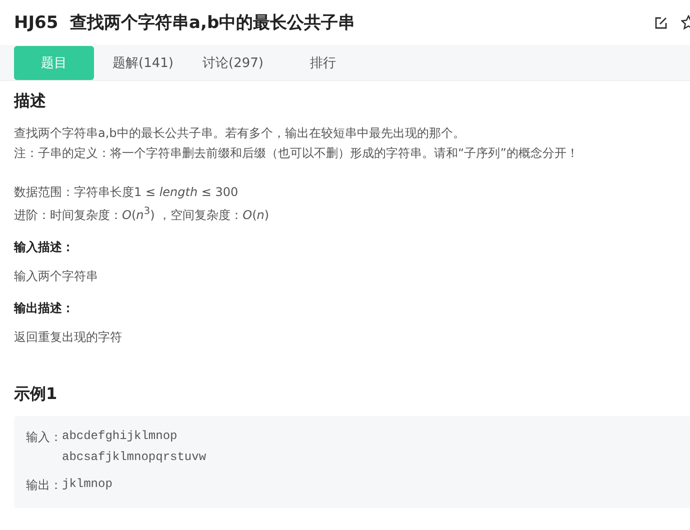  I want to click on example-input-line: abcsafjklmnopqrstuvw, so click(134, 457).